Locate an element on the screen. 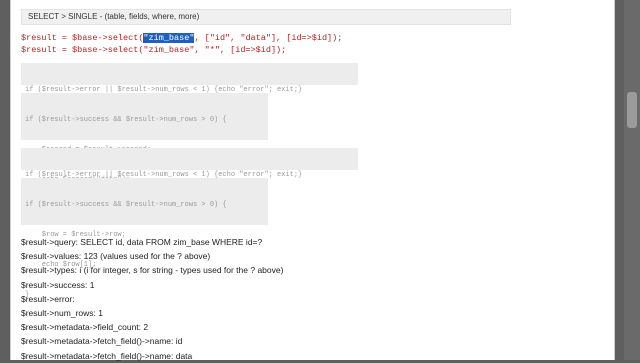 Image resolution: width=640 pixels, height=363 pixels. scrollbar-thumb is located at coordinates (632, 110).